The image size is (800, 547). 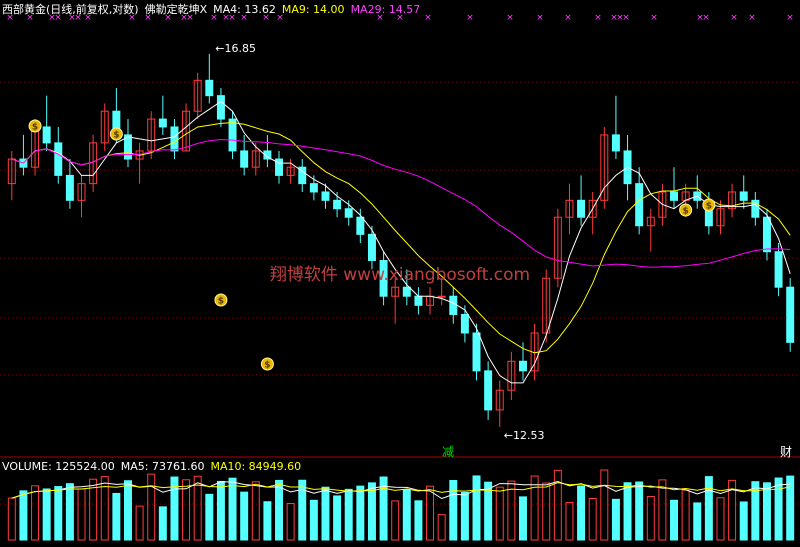 What do you see at coordinates (256, 466) in the screenshot?
I see `ma10-volume-label: MA10: 84949.60` at bounding box center [256, 466].